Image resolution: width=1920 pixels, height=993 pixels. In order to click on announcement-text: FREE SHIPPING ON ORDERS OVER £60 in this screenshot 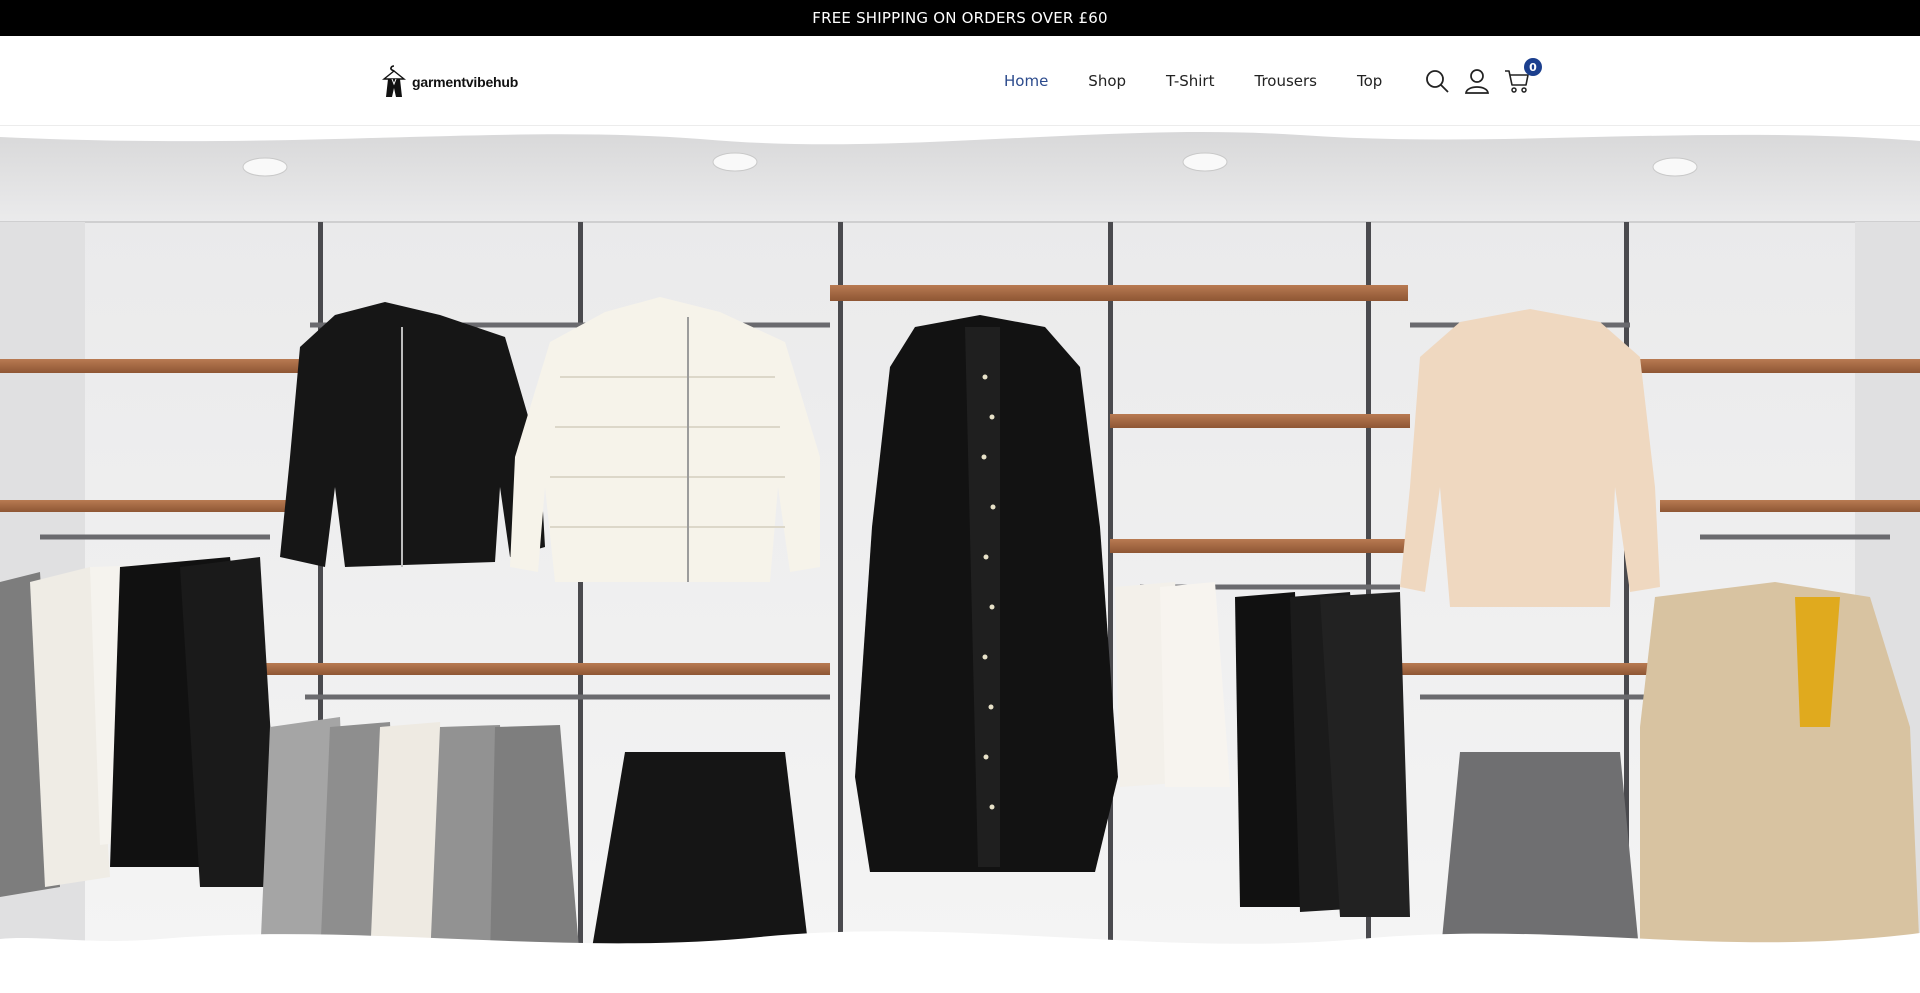, I will do `click(960, 18)`.